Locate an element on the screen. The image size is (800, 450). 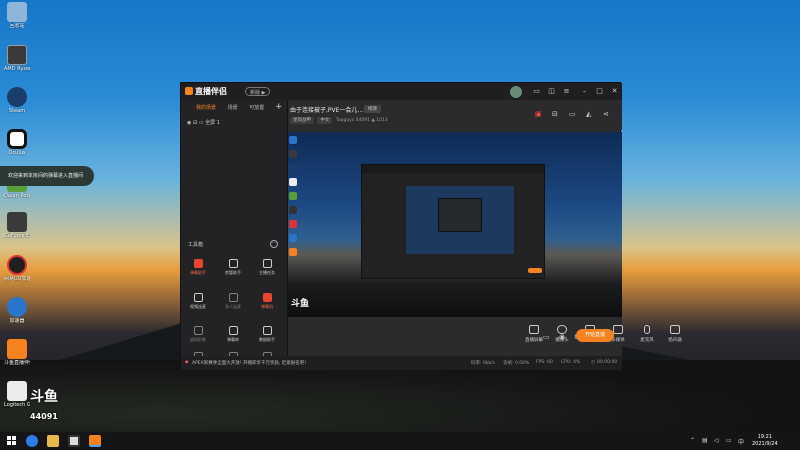
danmaku-machine-icon is located at coordinates (267, 297).